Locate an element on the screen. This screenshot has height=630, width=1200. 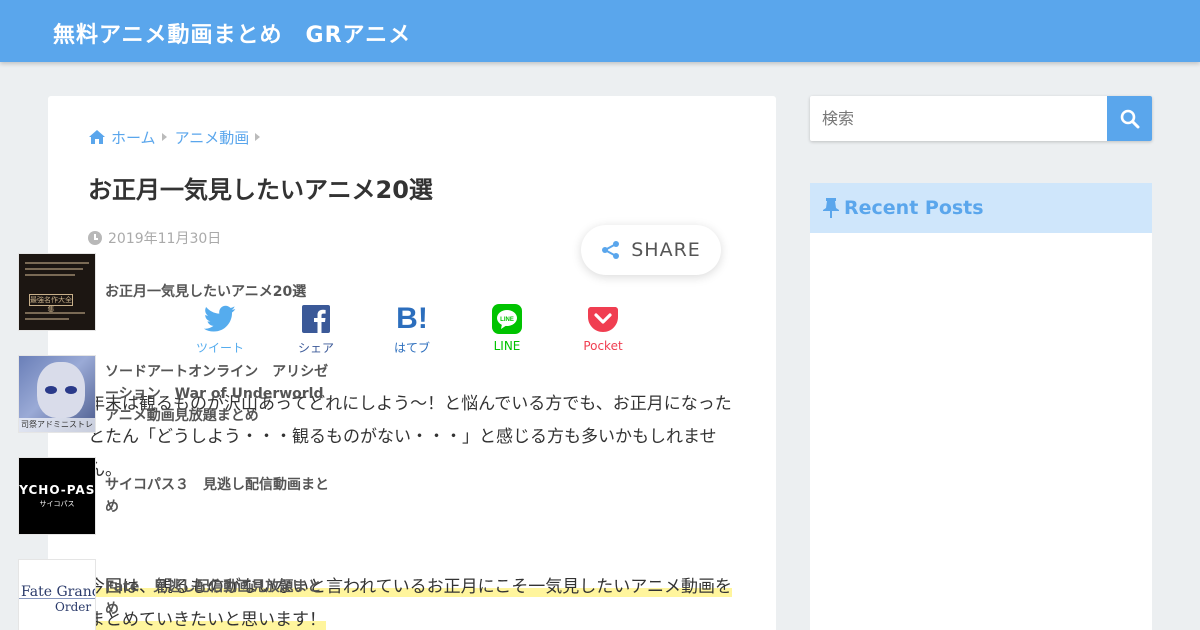
search-button is located at coordinates (1129, 118).